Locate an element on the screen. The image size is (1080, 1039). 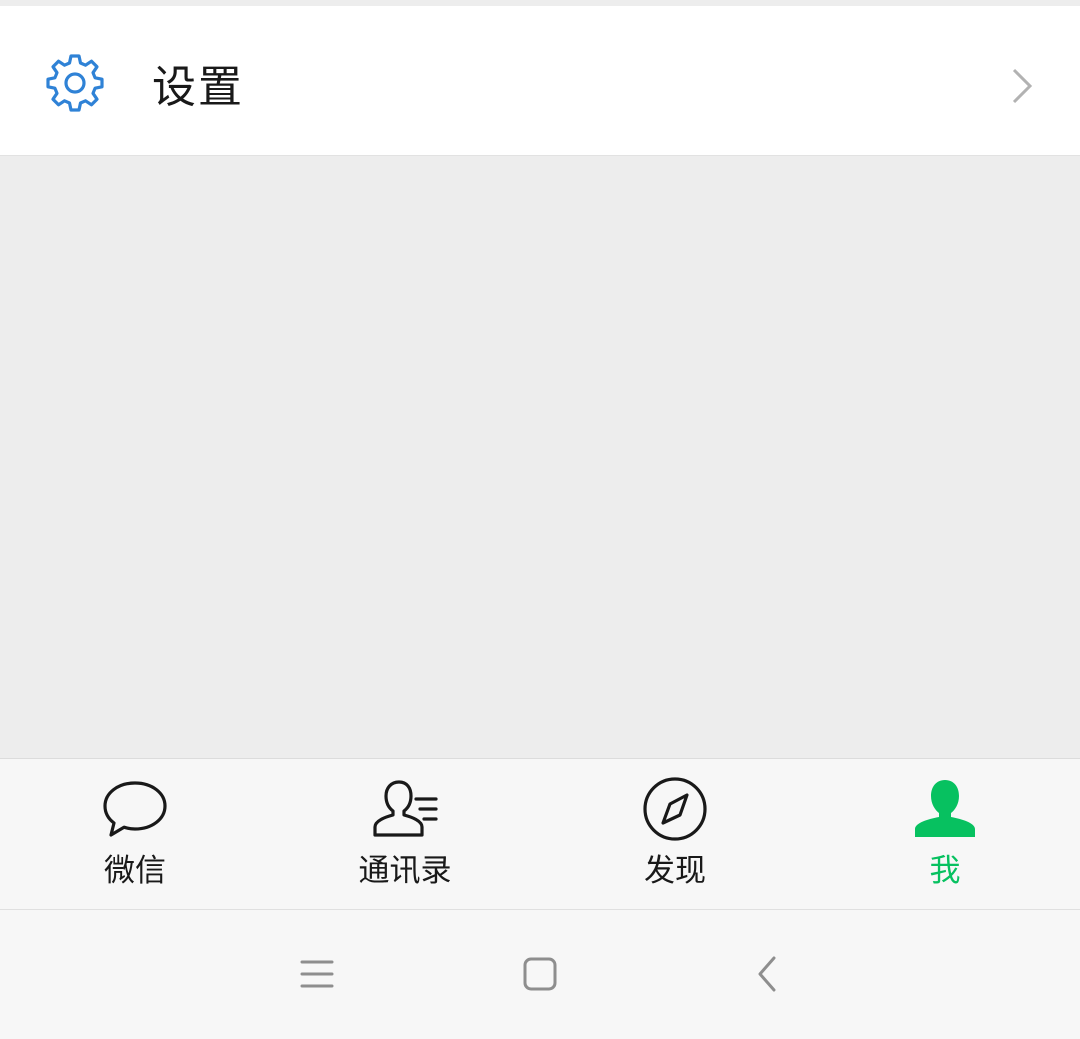
back-icon is located at coordinates (767, 974).